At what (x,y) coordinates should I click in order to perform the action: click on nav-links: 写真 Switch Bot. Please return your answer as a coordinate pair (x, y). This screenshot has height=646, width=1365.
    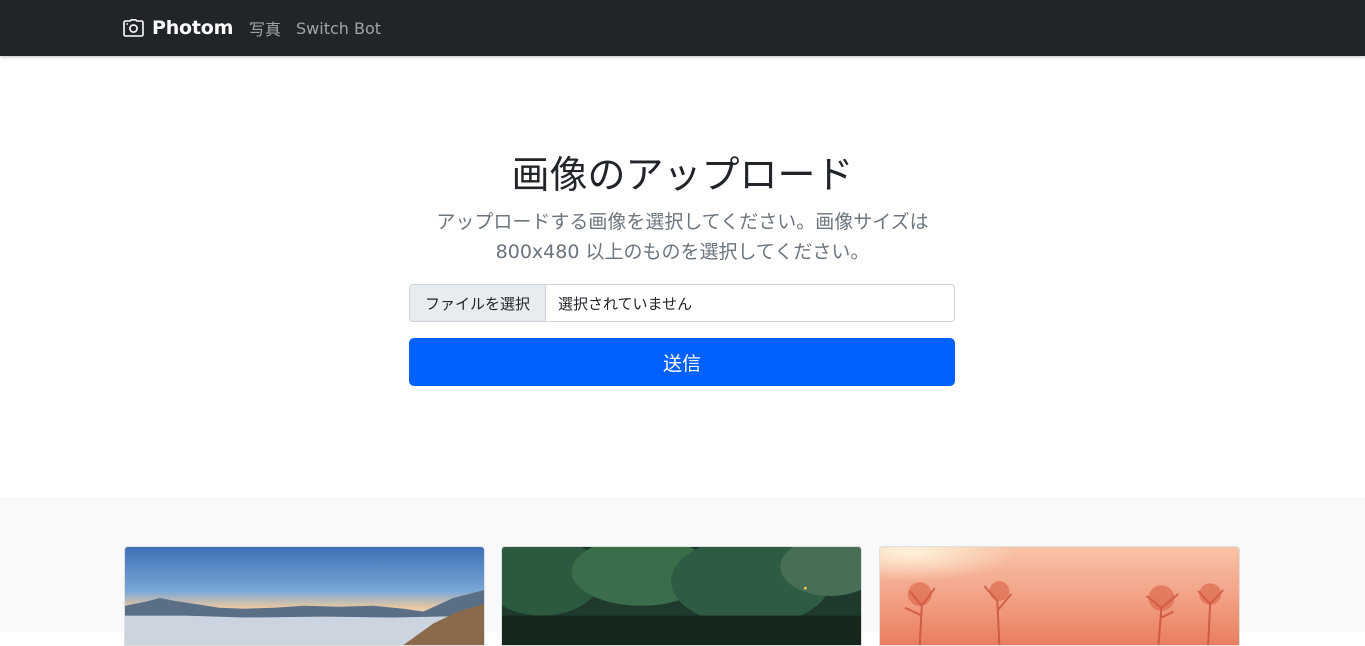
    Looking at the image, I should click on (315, 28).